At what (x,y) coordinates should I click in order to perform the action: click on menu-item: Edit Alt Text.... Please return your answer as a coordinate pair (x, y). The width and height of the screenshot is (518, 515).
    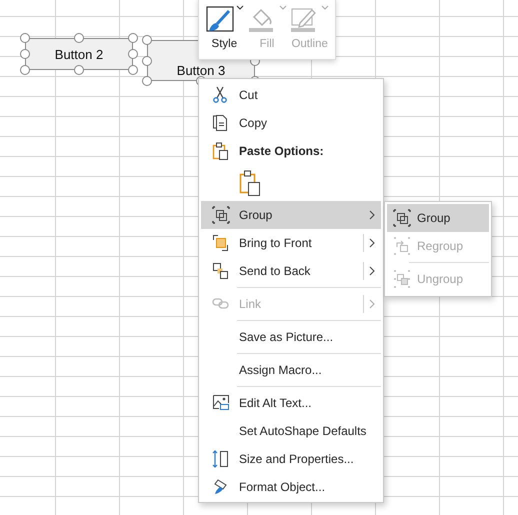
    Looking at the image, I should click on (291, 403).